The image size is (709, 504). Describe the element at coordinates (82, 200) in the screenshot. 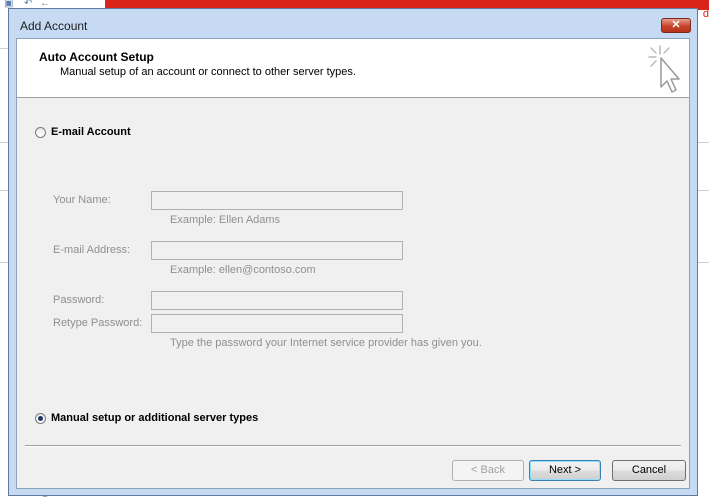

I see `your-name-label: Your Name:` at that location.